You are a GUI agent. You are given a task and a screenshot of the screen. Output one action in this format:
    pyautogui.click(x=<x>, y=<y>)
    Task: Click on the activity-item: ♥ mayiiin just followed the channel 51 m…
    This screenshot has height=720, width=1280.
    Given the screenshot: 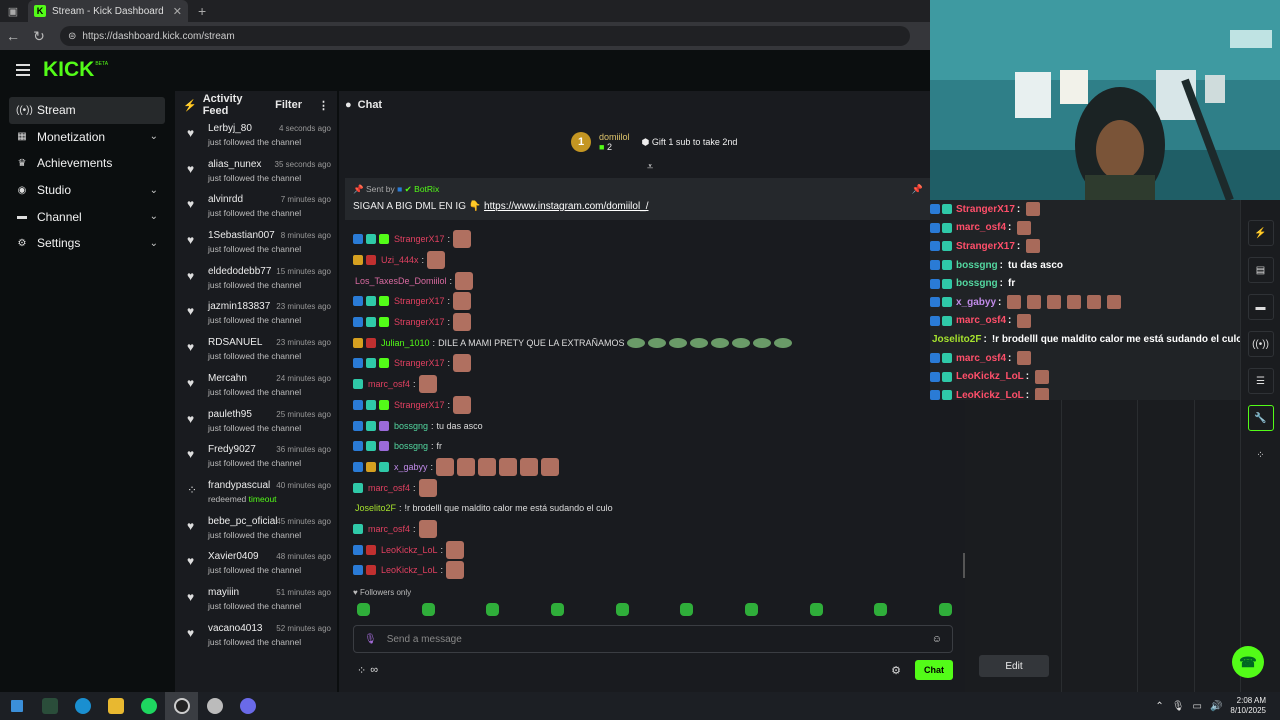 What is the action you would take?
    pyautogui.click(x=256, y=601)
    